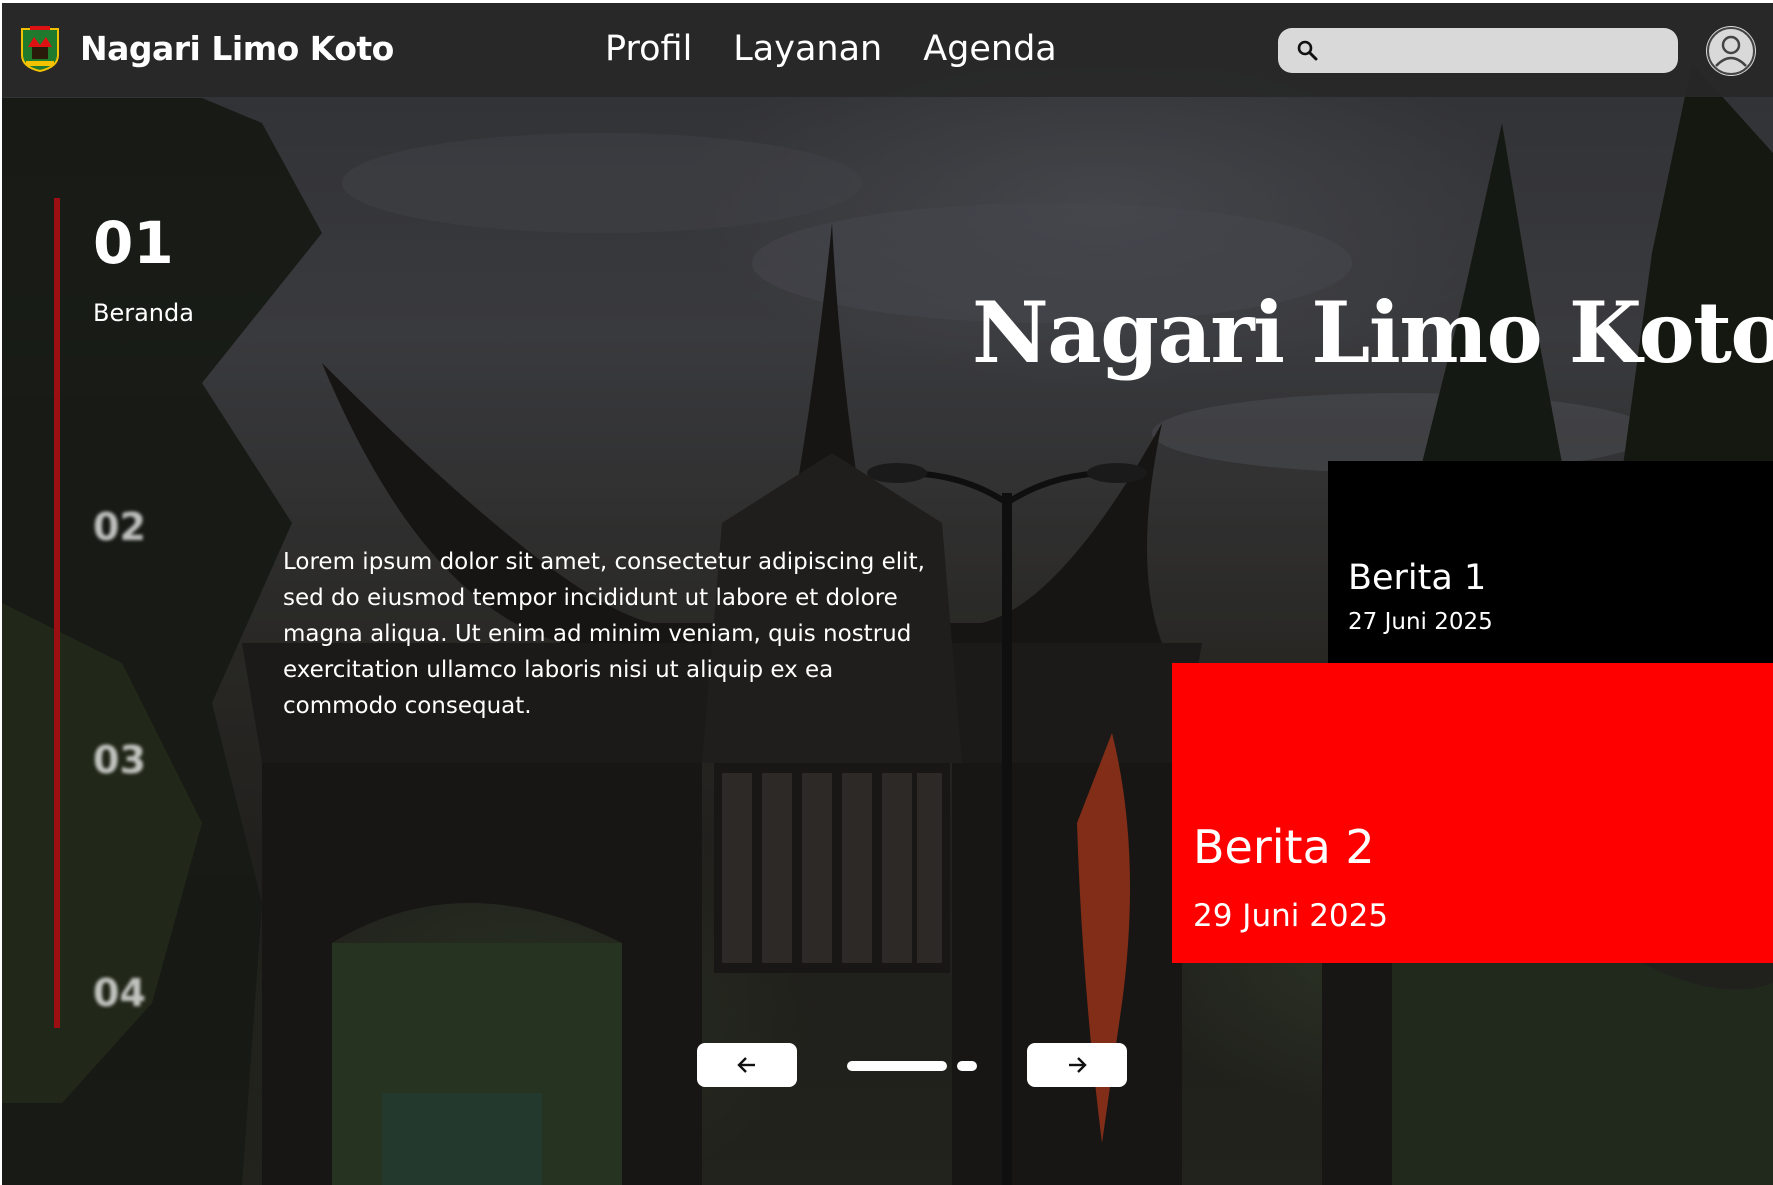 Image resolution: width=1773 pixels, height=1185 pixels. I want to click on news-card-date: 29 Juni 2025, so click(1291, 916).